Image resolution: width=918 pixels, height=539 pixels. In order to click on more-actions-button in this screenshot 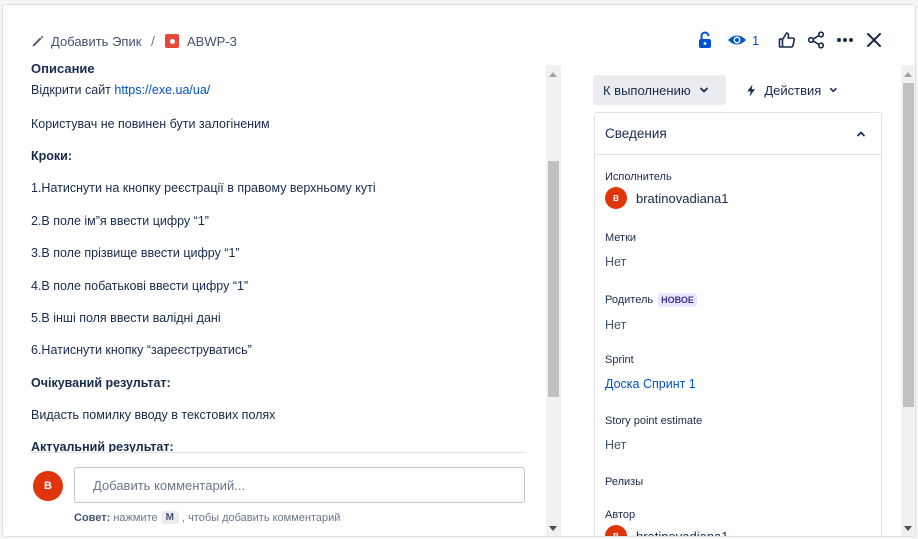, I will do `click(845, 40)`.